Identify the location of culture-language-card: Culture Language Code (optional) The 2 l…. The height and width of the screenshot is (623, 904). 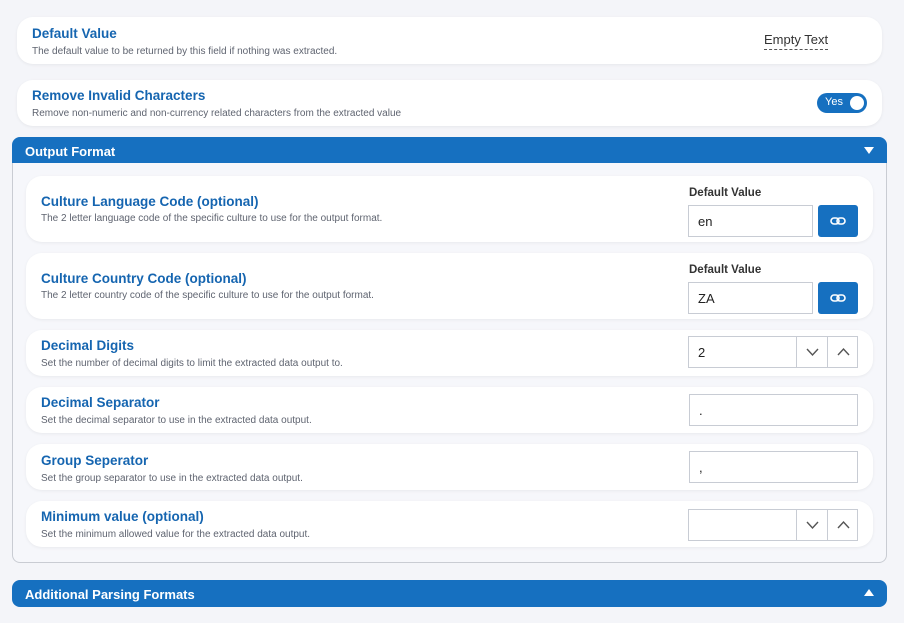
(449, 209).